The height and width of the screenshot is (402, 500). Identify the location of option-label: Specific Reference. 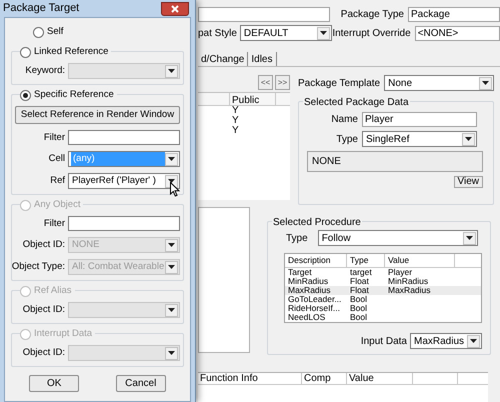
(74, 95).